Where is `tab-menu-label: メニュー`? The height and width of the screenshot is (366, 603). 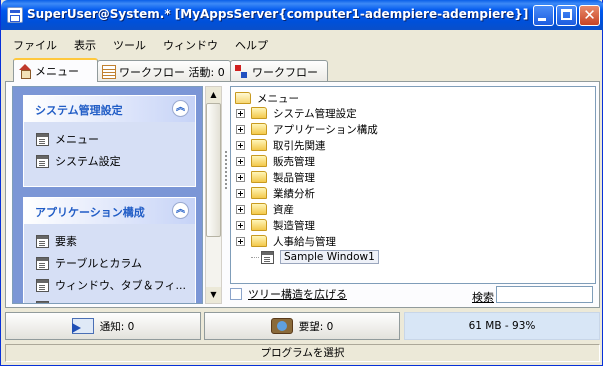
tab-menu-label: メニュー is located at coordinates (57, 71).